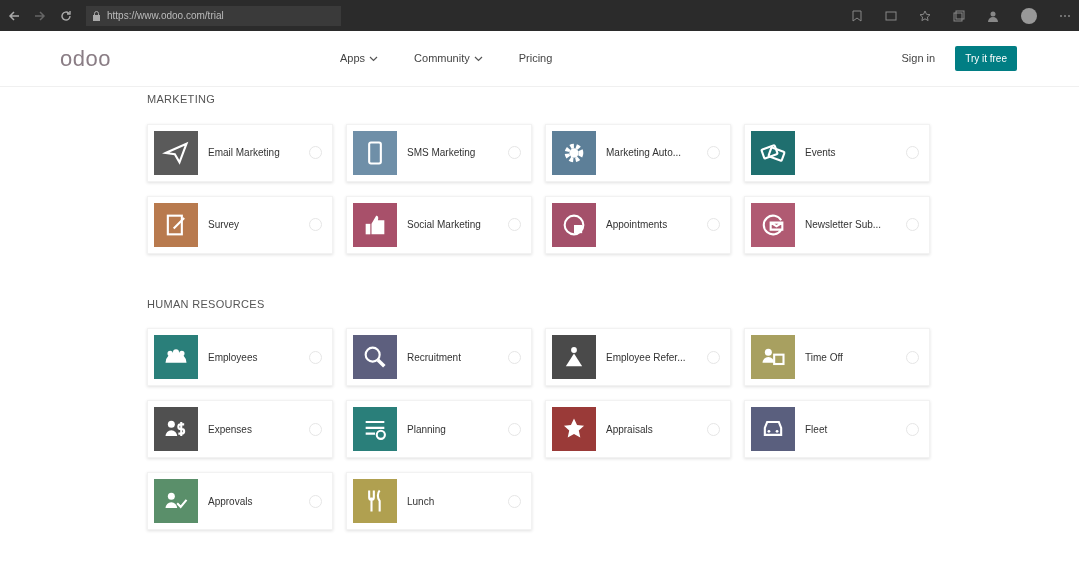 The height and width of the screenshot is (576, 1079). Describe the element at coordinates (891, 15) in the screenshot. I see `tab-icon` at that location.